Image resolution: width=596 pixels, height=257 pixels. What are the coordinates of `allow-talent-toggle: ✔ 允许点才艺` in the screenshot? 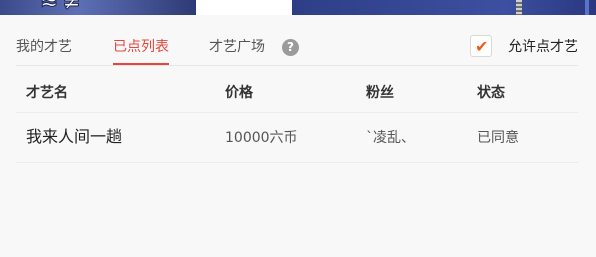 It's located at (522, 47).